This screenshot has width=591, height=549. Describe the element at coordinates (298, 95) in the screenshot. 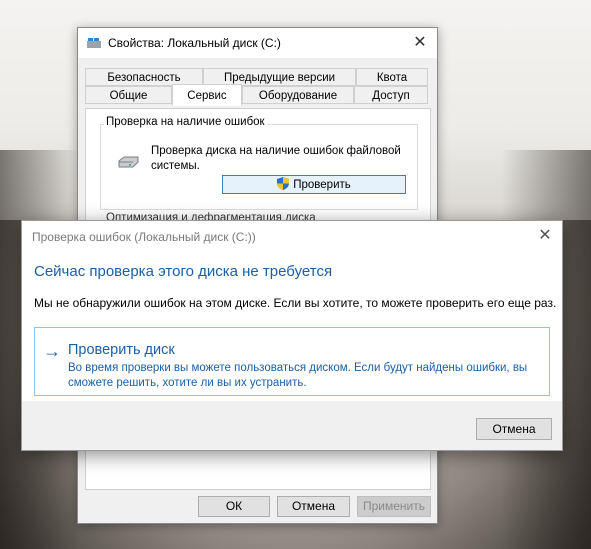

I see `tab-hardware: Оборудование` at that location.